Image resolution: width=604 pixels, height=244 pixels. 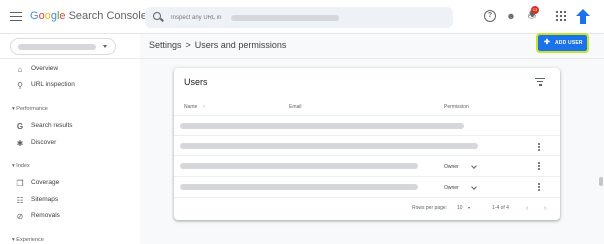 I want to click on removals-icon: ⊘, so click(x=20, y=216).